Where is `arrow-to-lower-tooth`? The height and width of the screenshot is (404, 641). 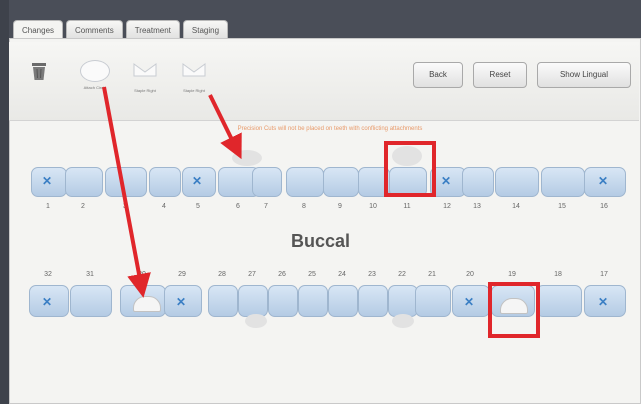 arrow-to-lower-tooth is located at coordinates (126, 192).